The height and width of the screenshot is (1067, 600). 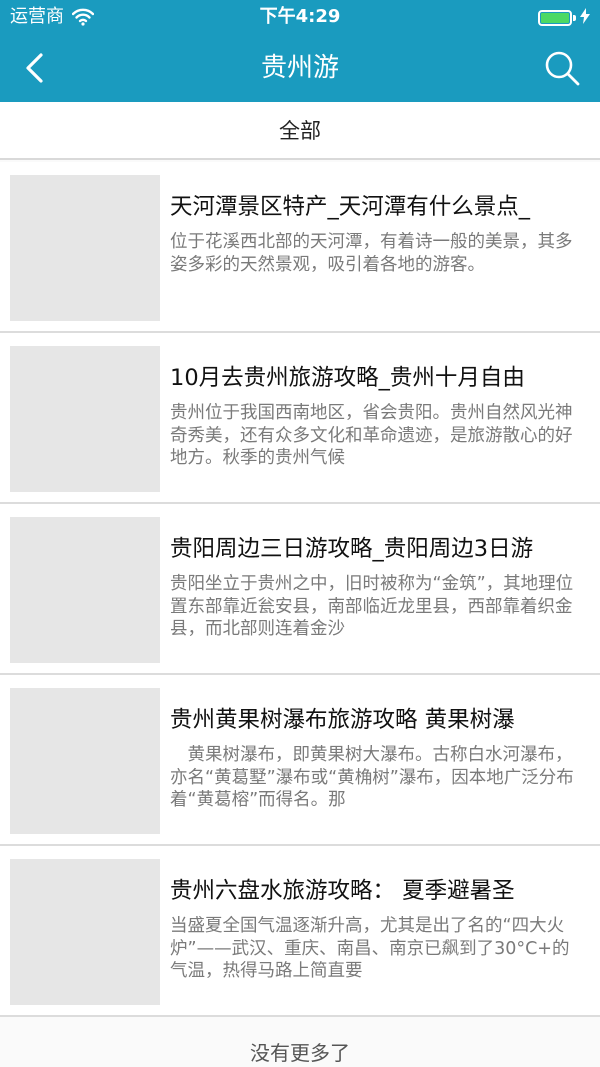 I want to click on status-time: 下午4:29, so click(x=300, y=16).